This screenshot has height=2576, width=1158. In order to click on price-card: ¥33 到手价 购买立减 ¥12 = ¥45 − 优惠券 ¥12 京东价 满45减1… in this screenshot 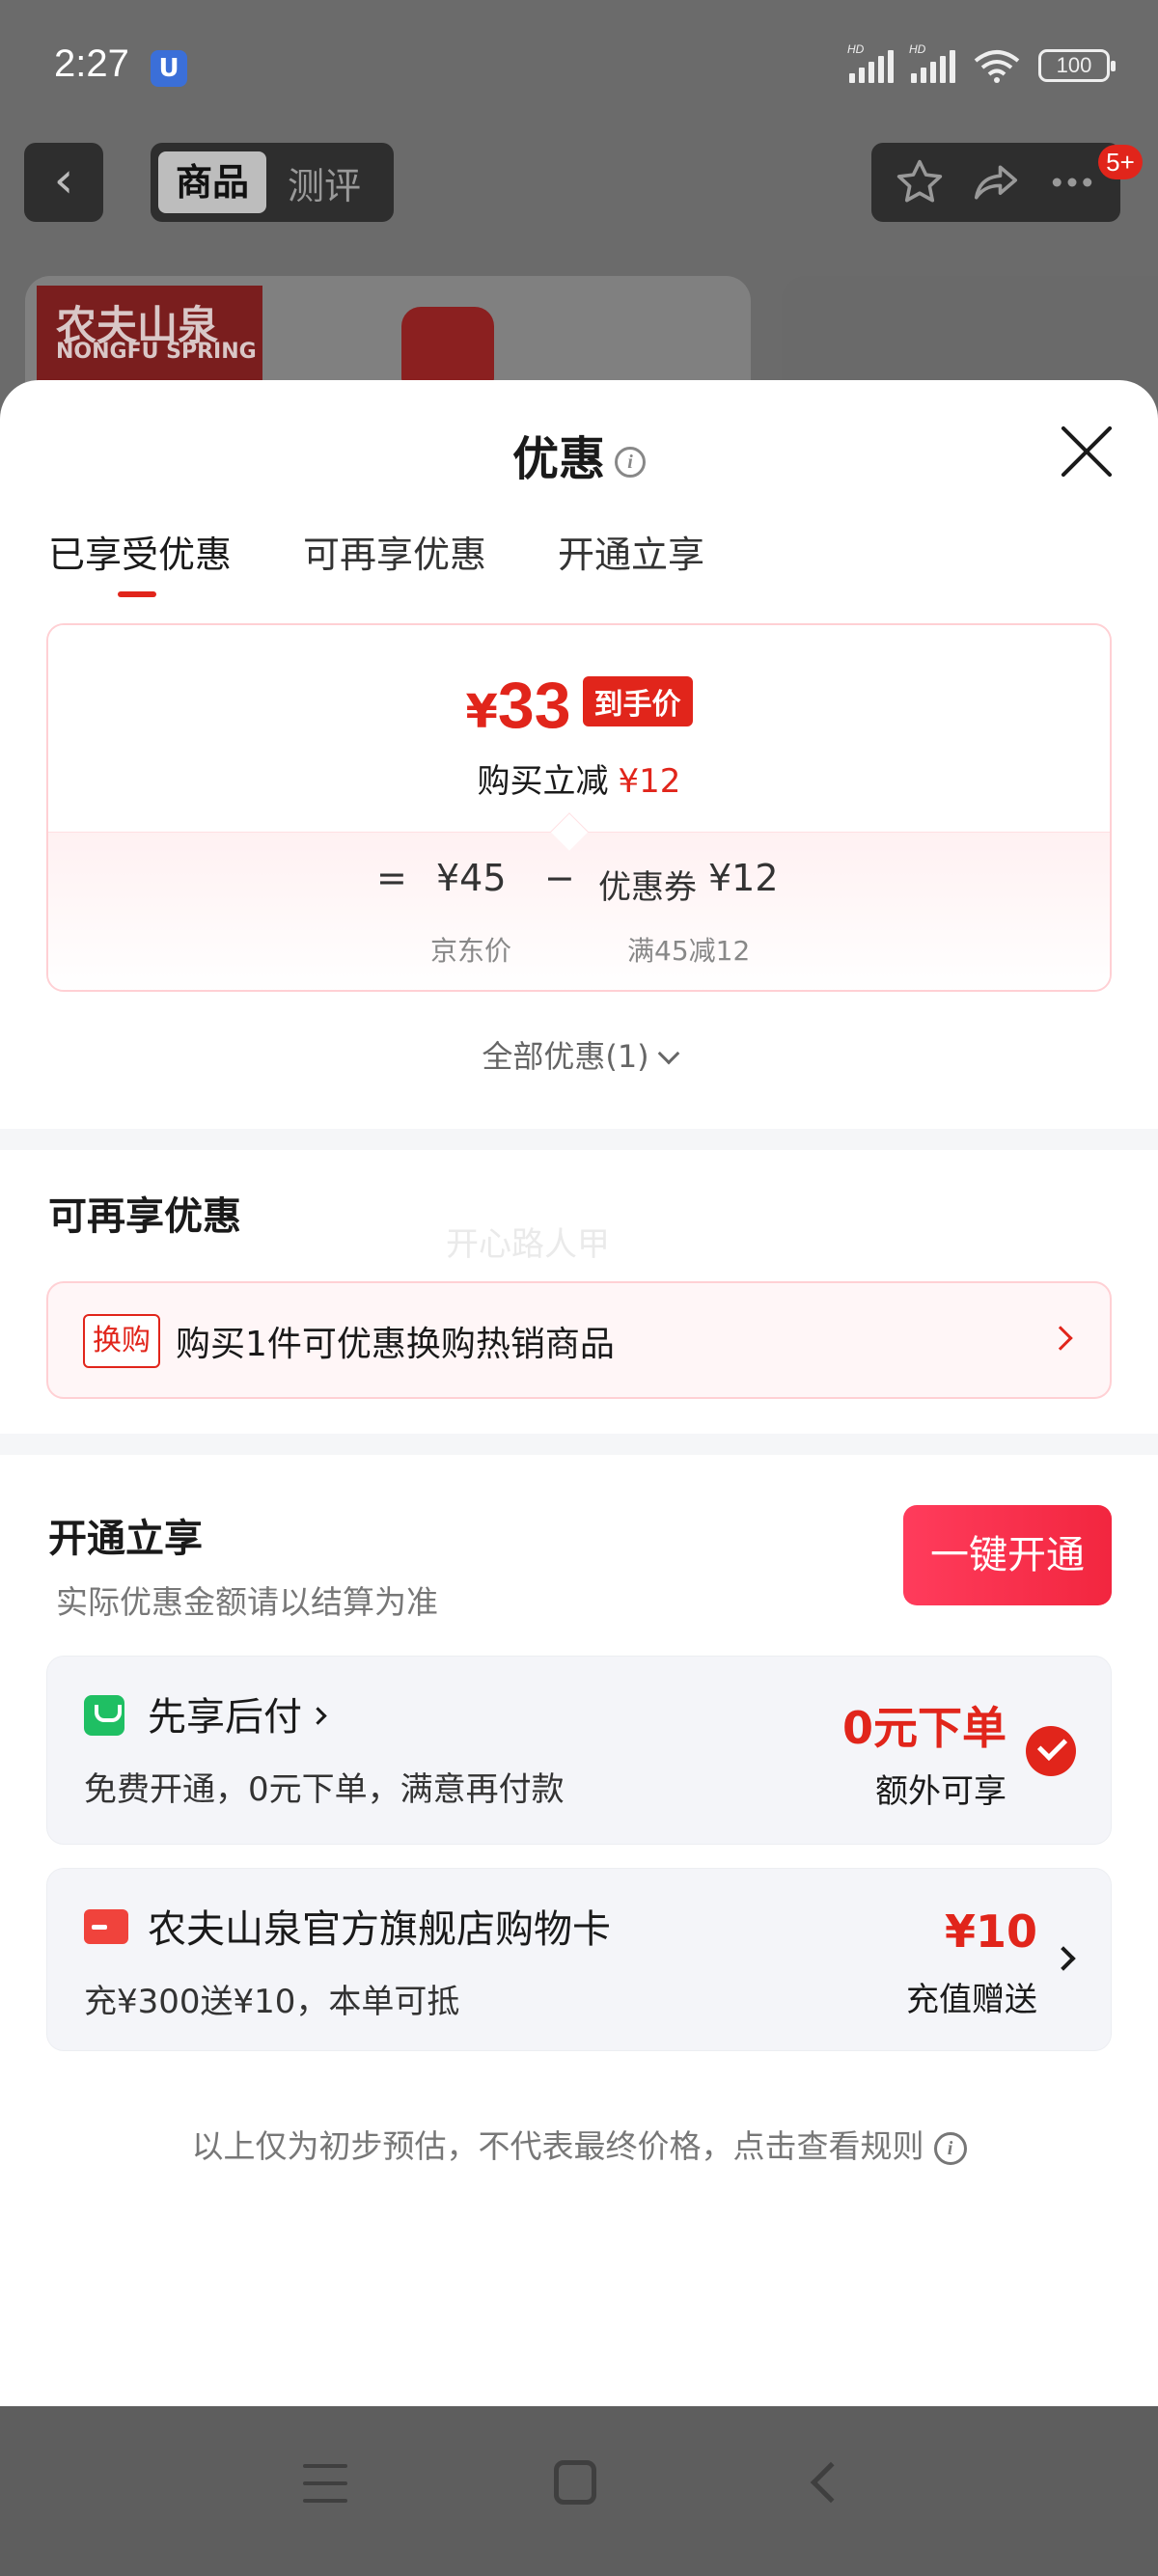, I will do `click(579, 808)`.